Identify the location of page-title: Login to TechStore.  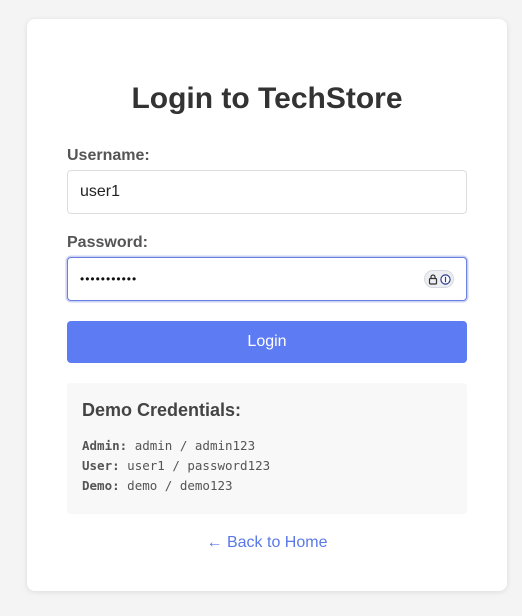
(267, 98).